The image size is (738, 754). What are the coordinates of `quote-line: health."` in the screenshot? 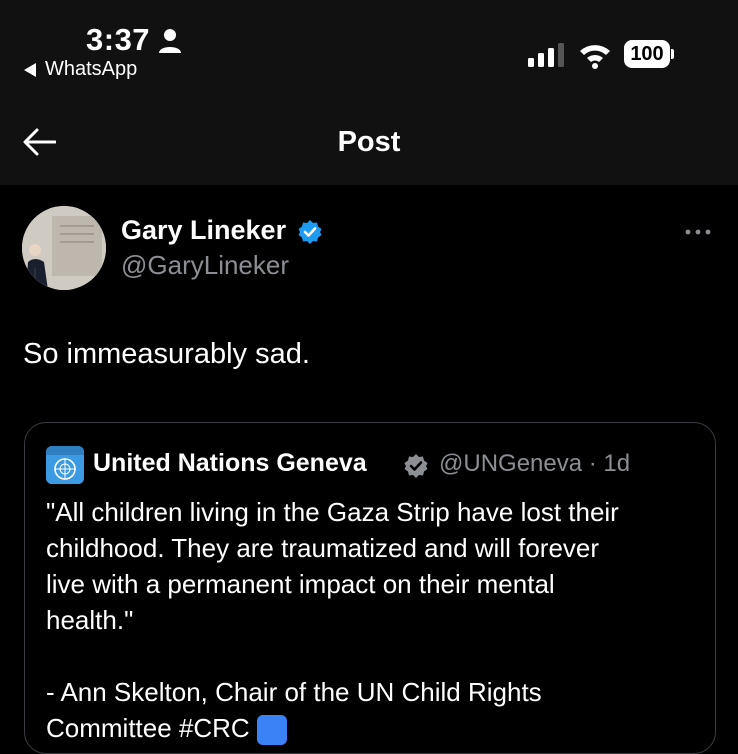 It's located at (90, 620).